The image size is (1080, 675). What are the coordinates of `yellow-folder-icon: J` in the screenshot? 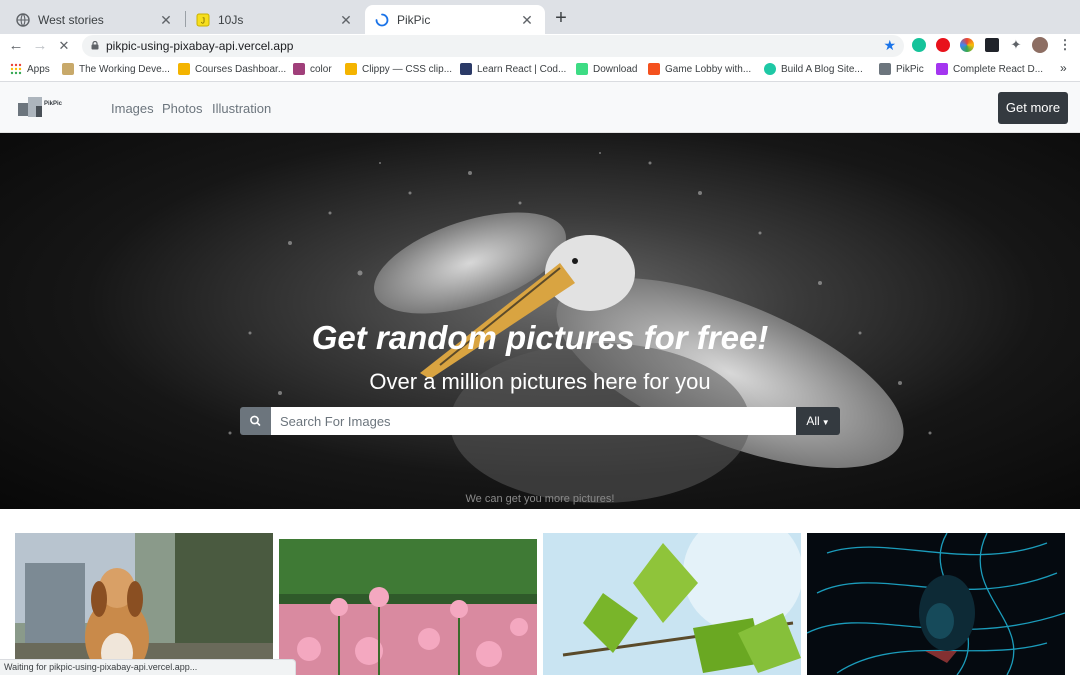 It's located at (203, 19).